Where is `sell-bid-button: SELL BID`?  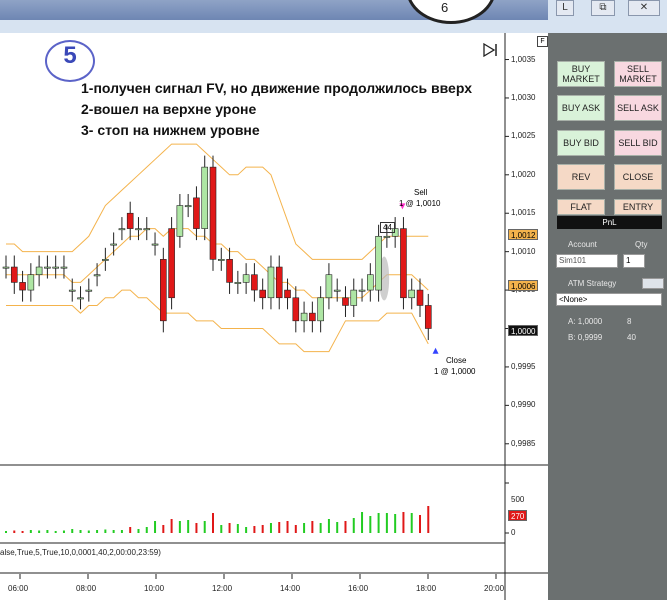
sell-bid-button: SELL BID is located at coordinates (638, 143).